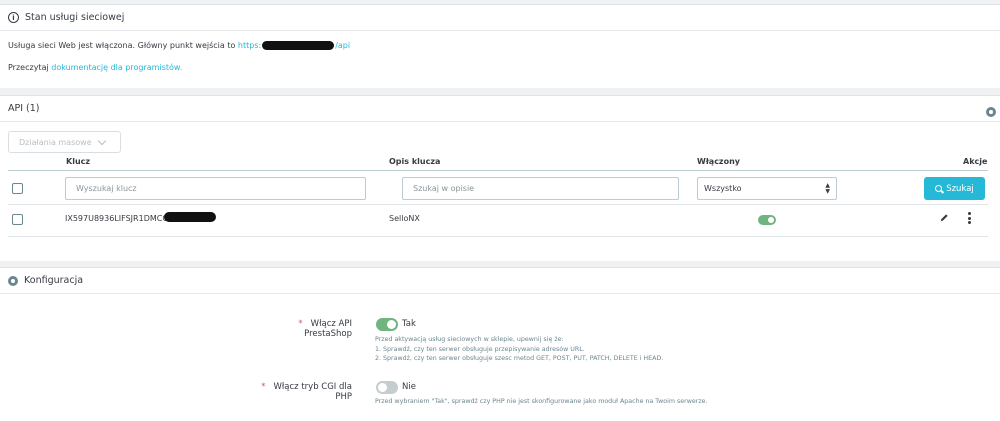  Describe the element at coordinates (409, 324) in the screenshot. I see `enable-api-value: Tak` at that location.